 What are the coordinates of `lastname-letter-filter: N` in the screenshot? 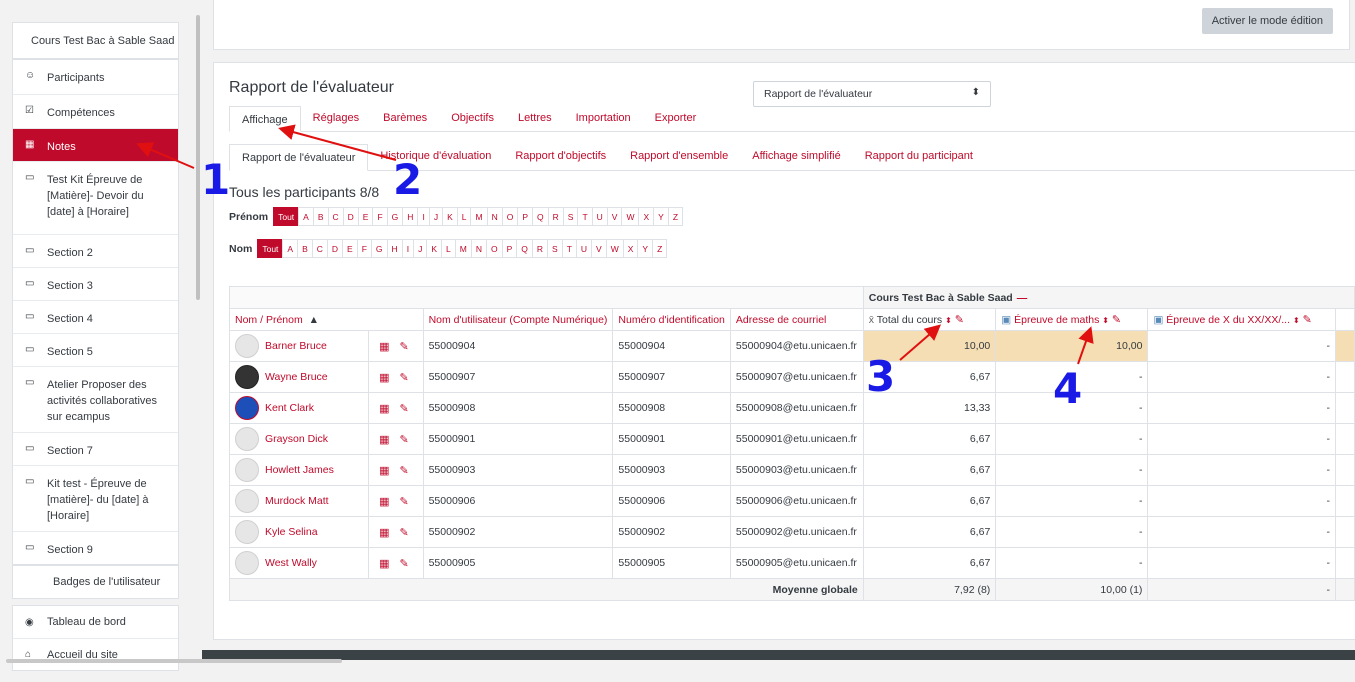 It's located at (478, 248).